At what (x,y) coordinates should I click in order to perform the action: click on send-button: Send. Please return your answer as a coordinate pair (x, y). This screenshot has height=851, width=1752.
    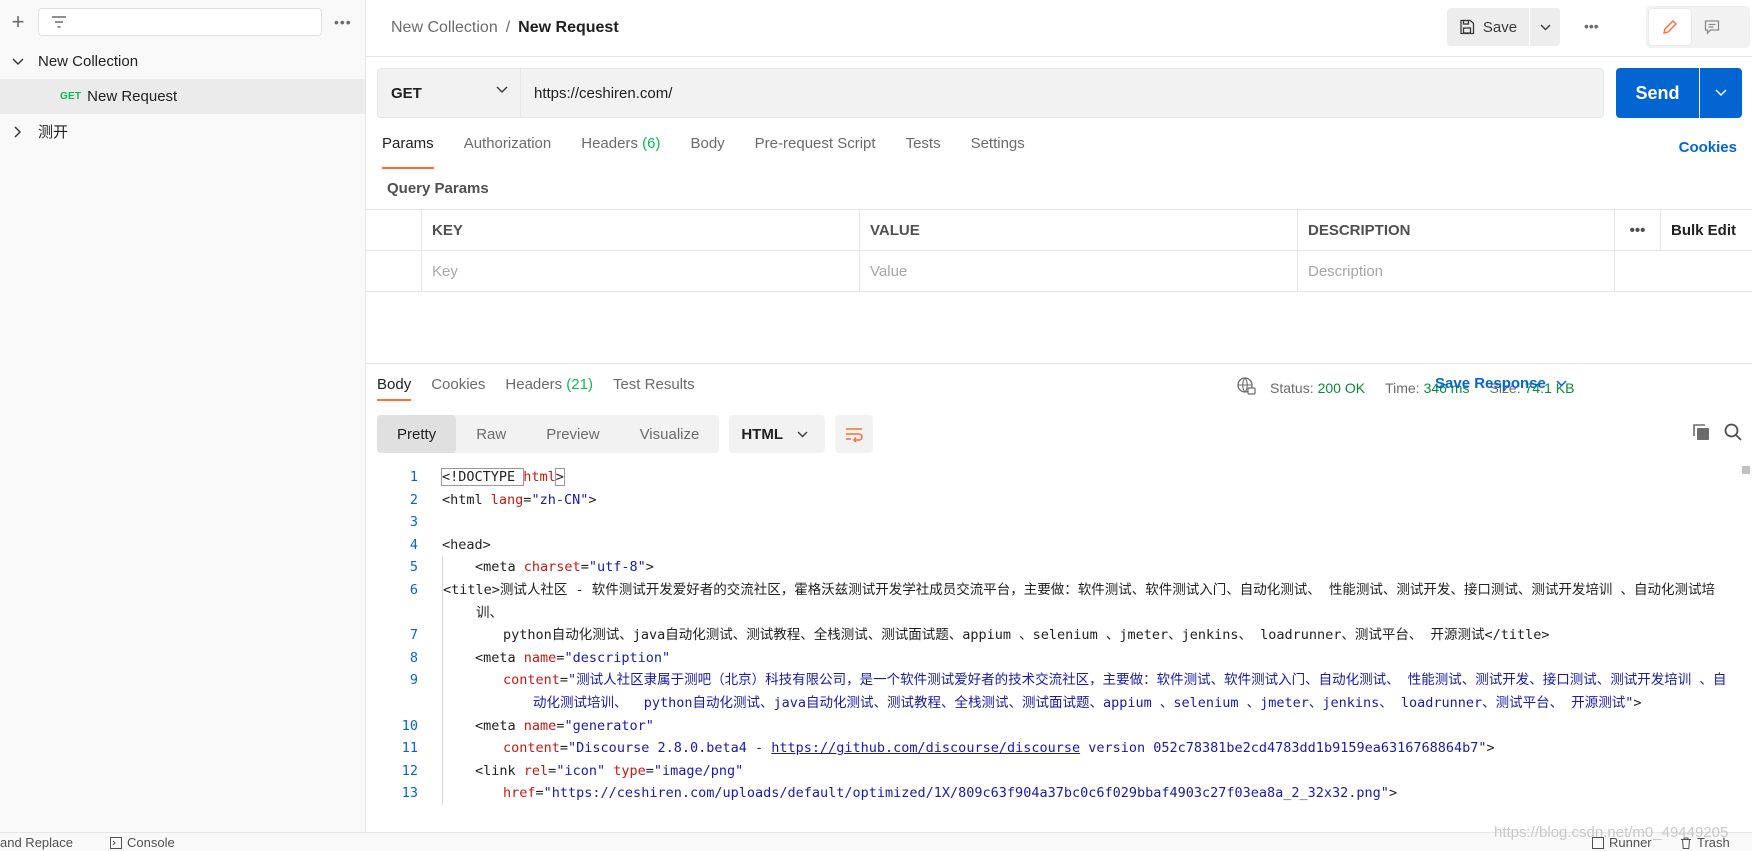
    Looking at the image, I should click on (1657, 93).